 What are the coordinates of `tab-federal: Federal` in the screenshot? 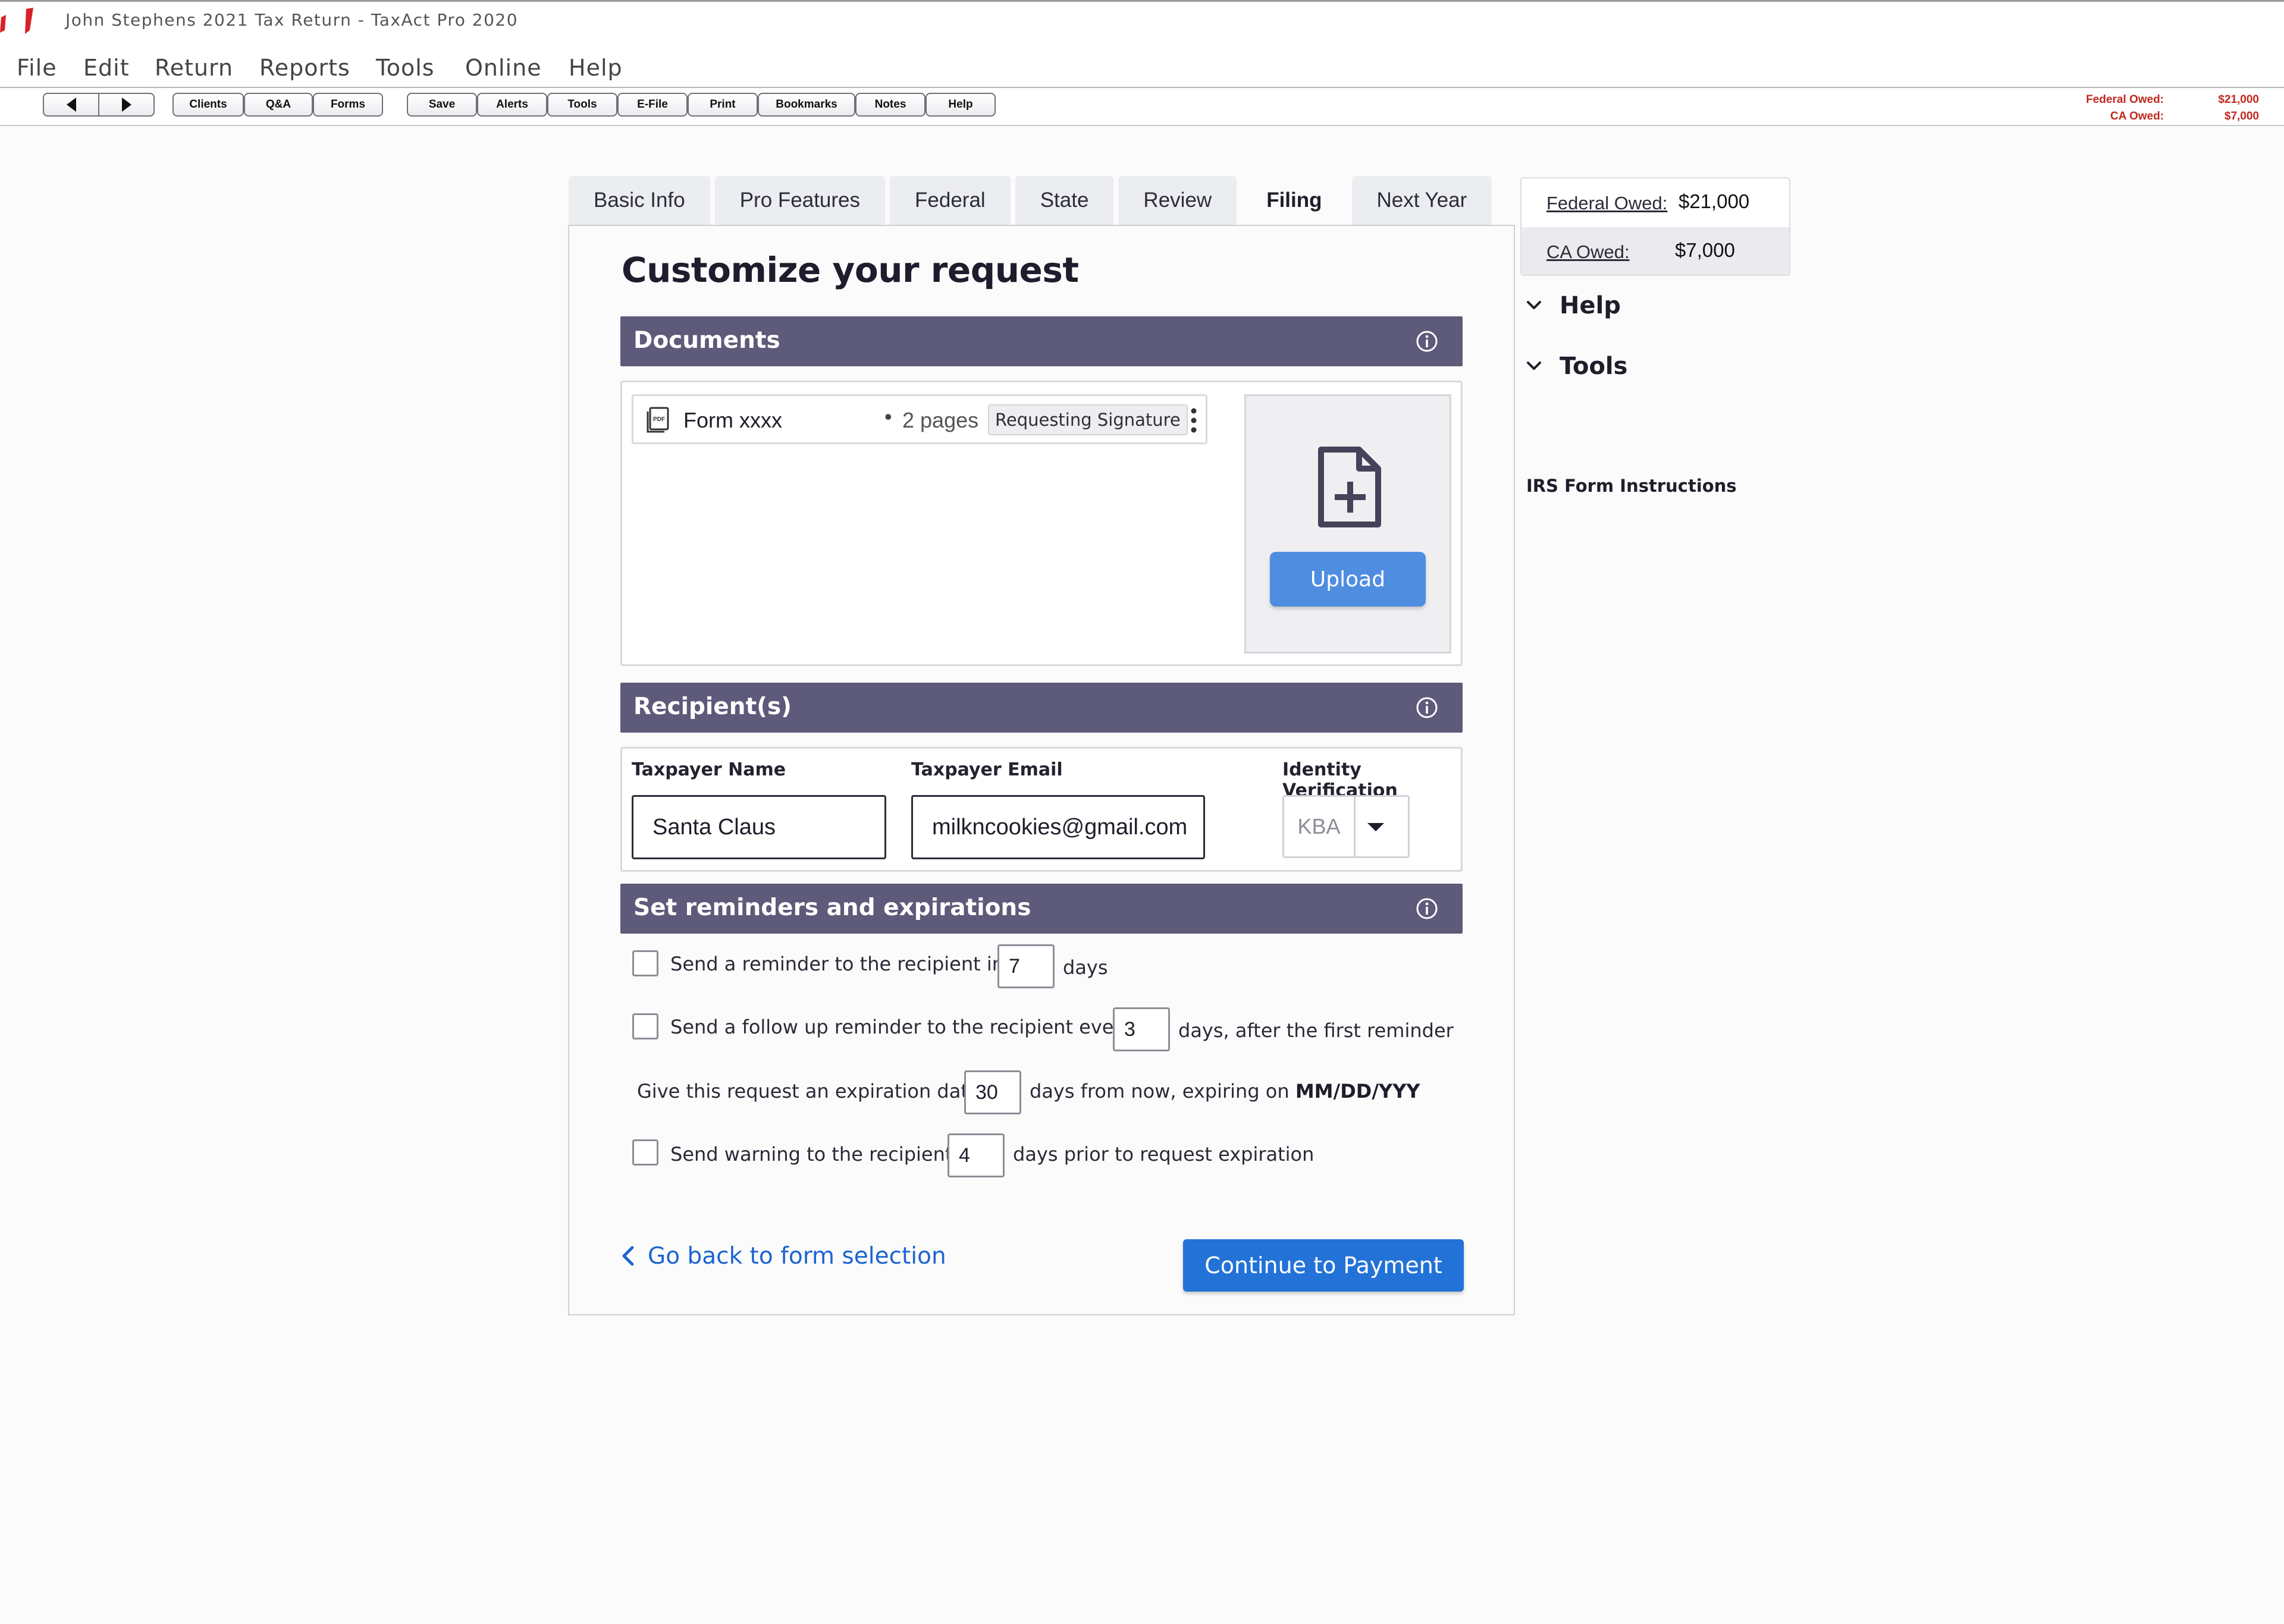 It's located at (950, 200).